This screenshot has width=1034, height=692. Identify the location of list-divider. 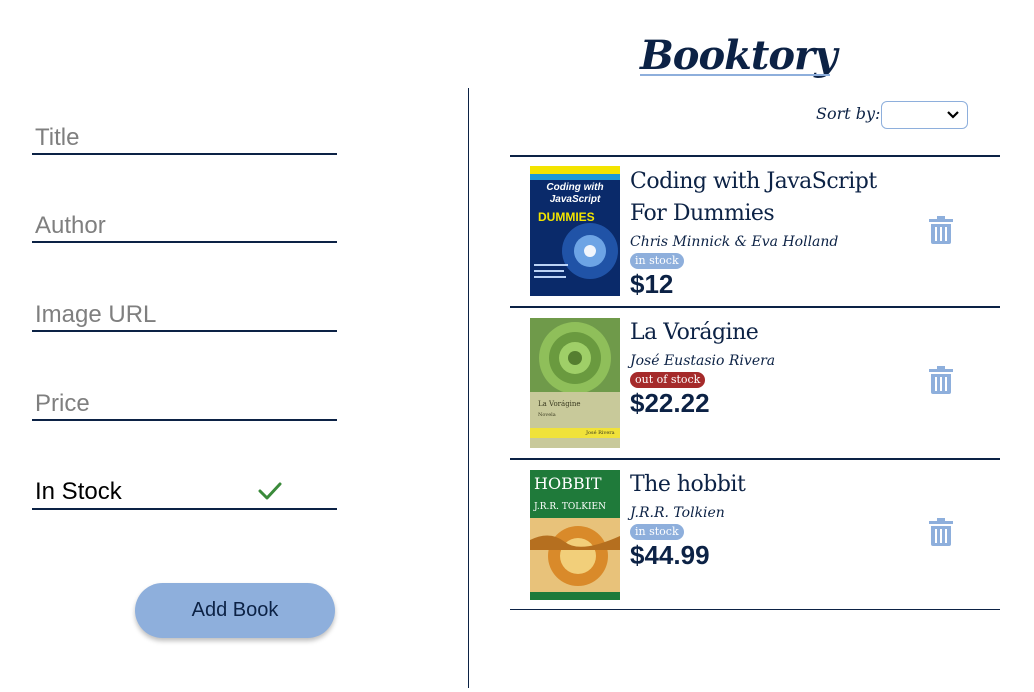
(755, 609).